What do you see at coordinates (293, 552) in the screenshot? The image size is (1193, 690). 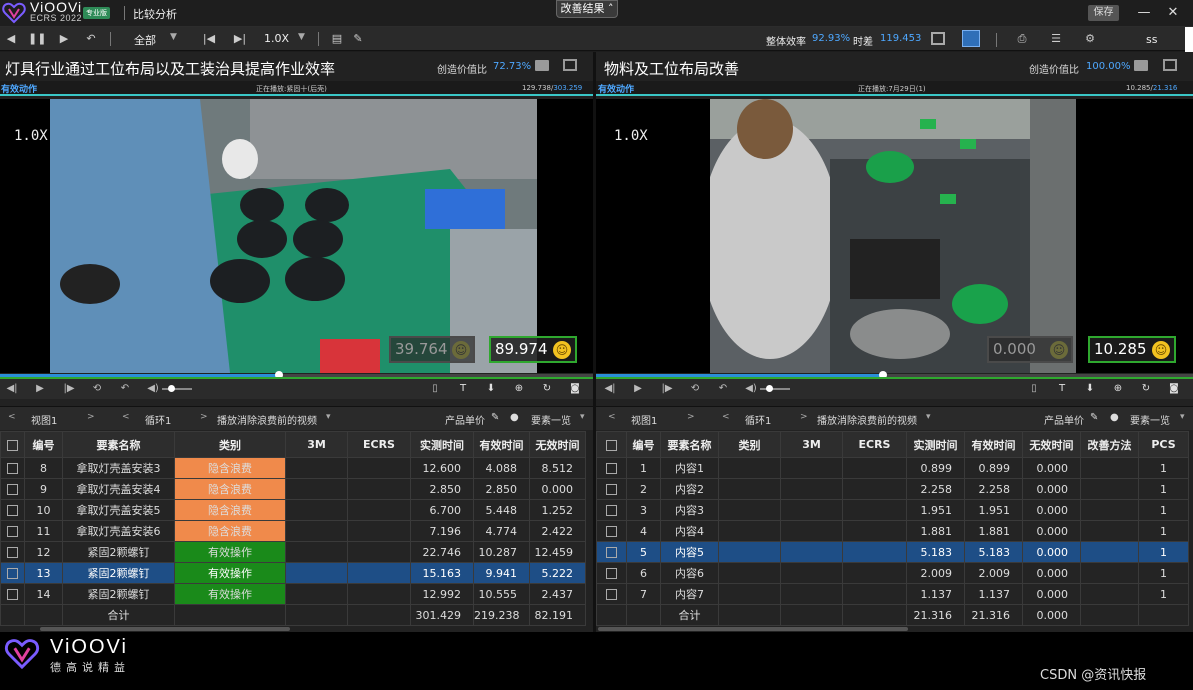 I see `table-row: 12 紧固2颗螺钉 有效操作 22.746 10.287 12.459` at bounding box center [293, 552].